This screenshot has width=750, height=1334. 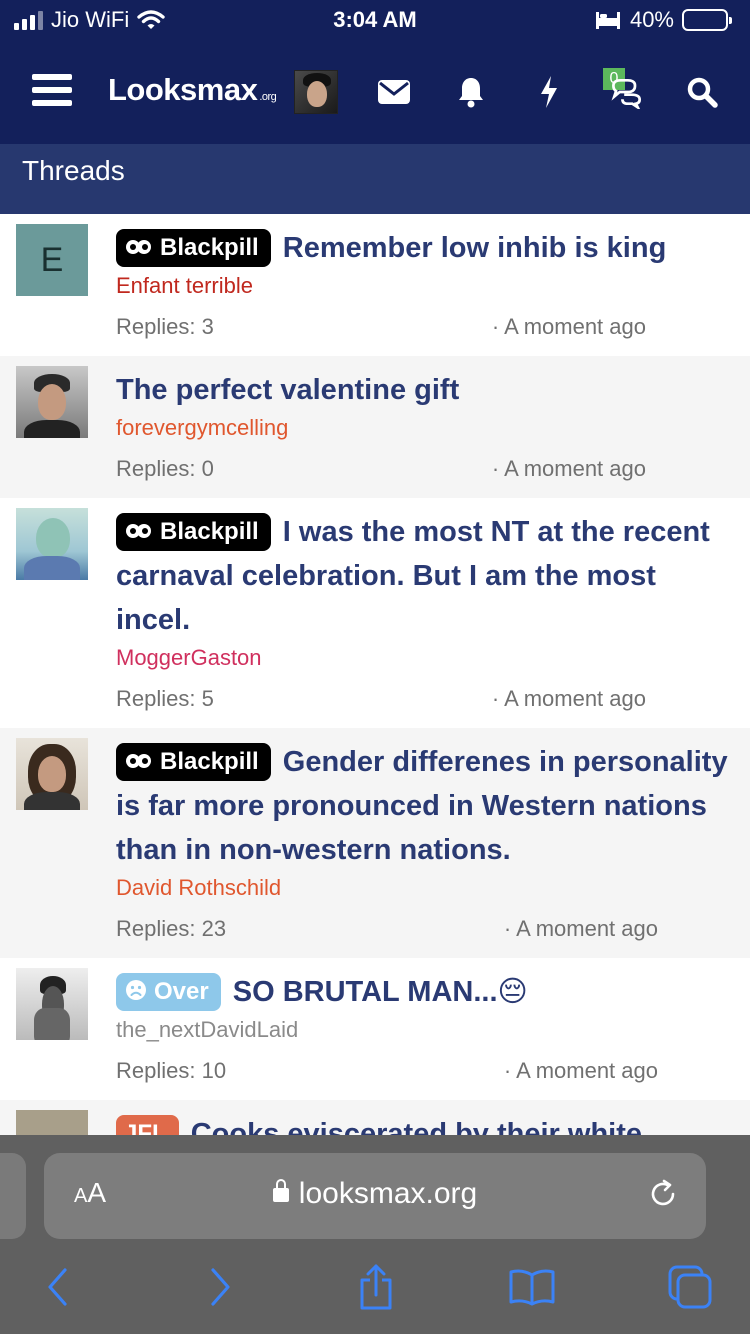 I want to click on thread-content: JFL Cooks eviscerated by their white, so click(x=423, y=1120).